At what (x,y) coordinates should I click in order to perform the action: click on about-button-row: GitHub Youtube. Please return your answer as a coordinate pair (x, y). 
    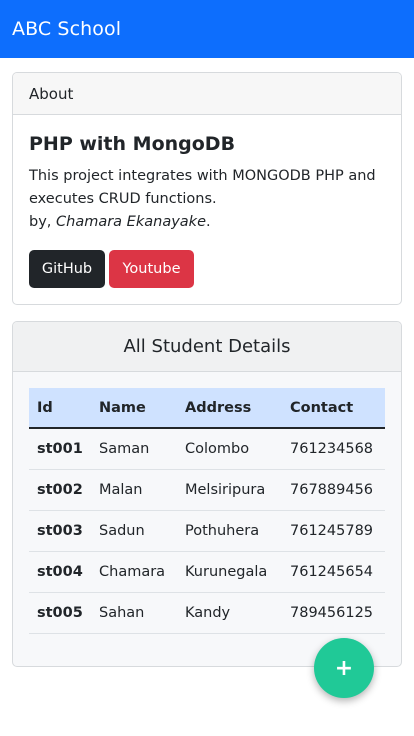
    Looking at the image, I should click on (207, 269).